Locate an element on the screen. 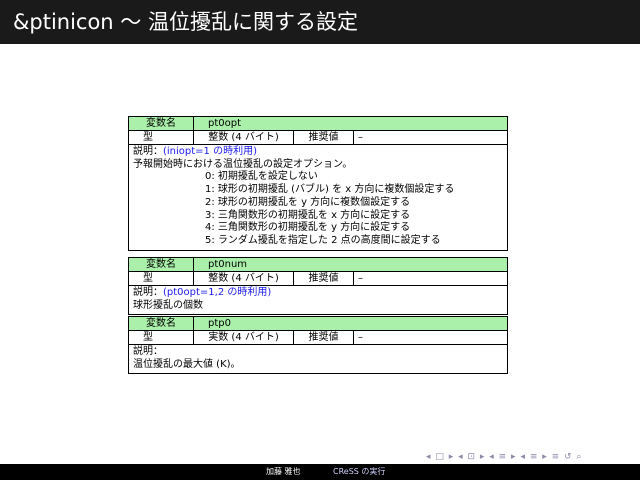 This screenshot has height=480, width=640. option-item: 2: 球形の初期擾乱を y 方向に複数個設定する is located at coordinates (308, 202).